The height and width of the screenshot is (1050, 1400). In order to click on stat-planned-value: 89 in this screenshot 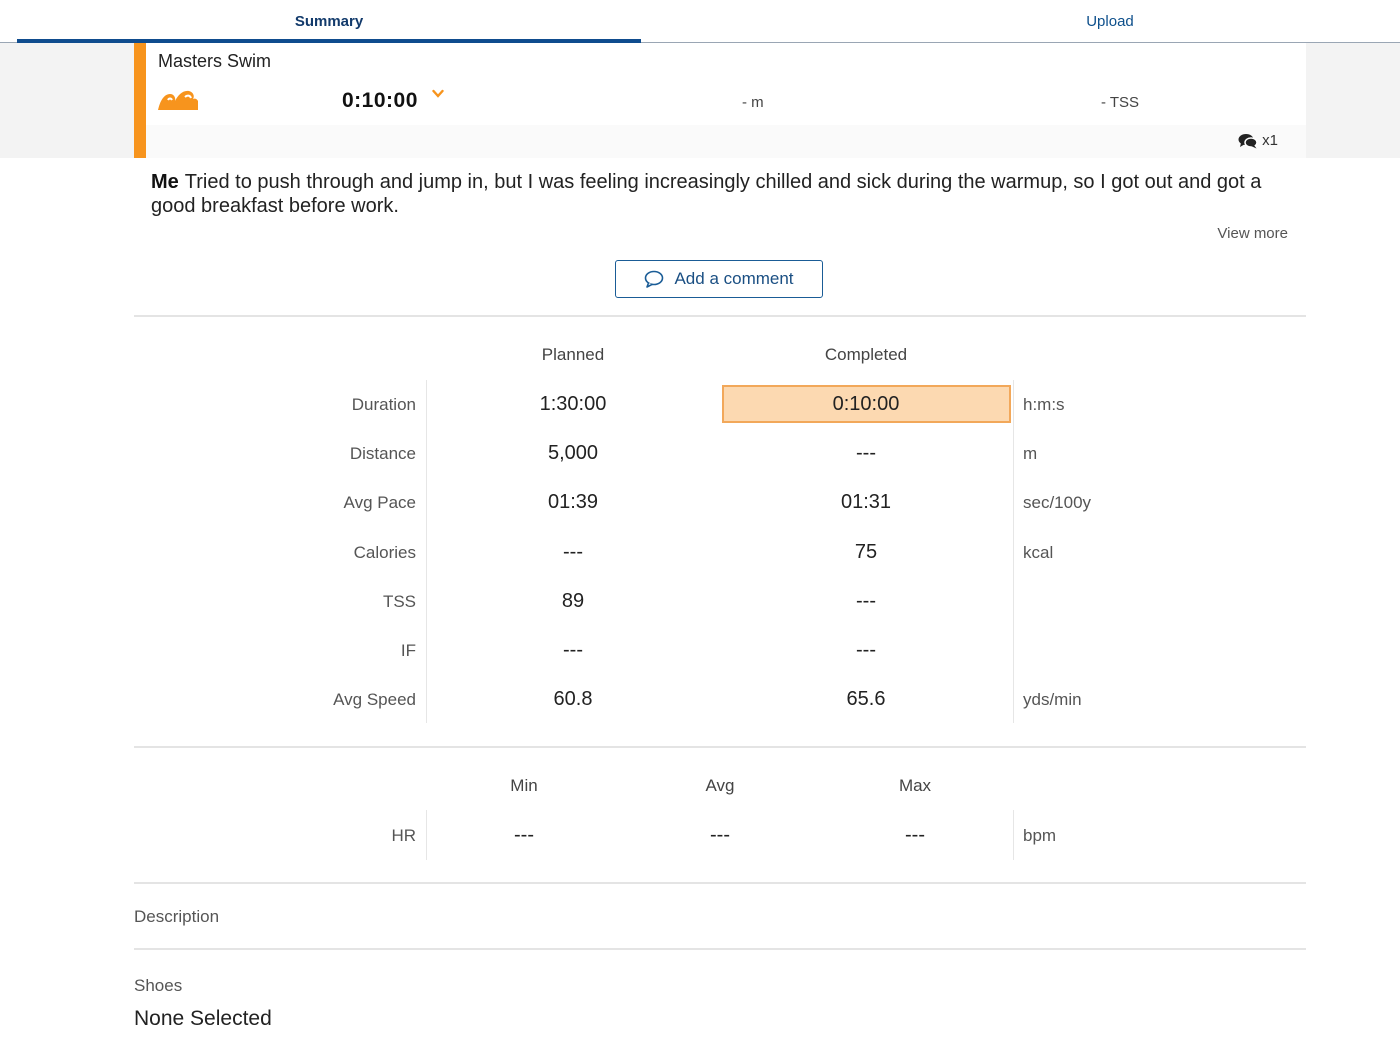, I will do `click(573, 601)`.